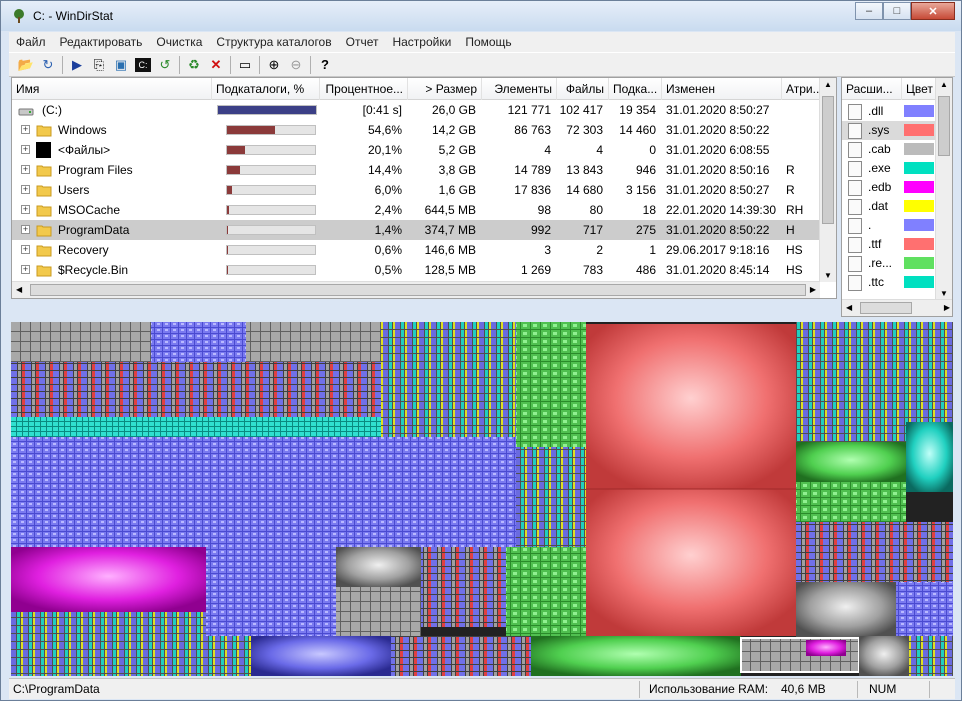 The height and width of the screenshot is (701, 962). What do you see at coordinates (31, 42) in the screenshot?
I see `menu-item: Файл` at bounding box center [31, 42].